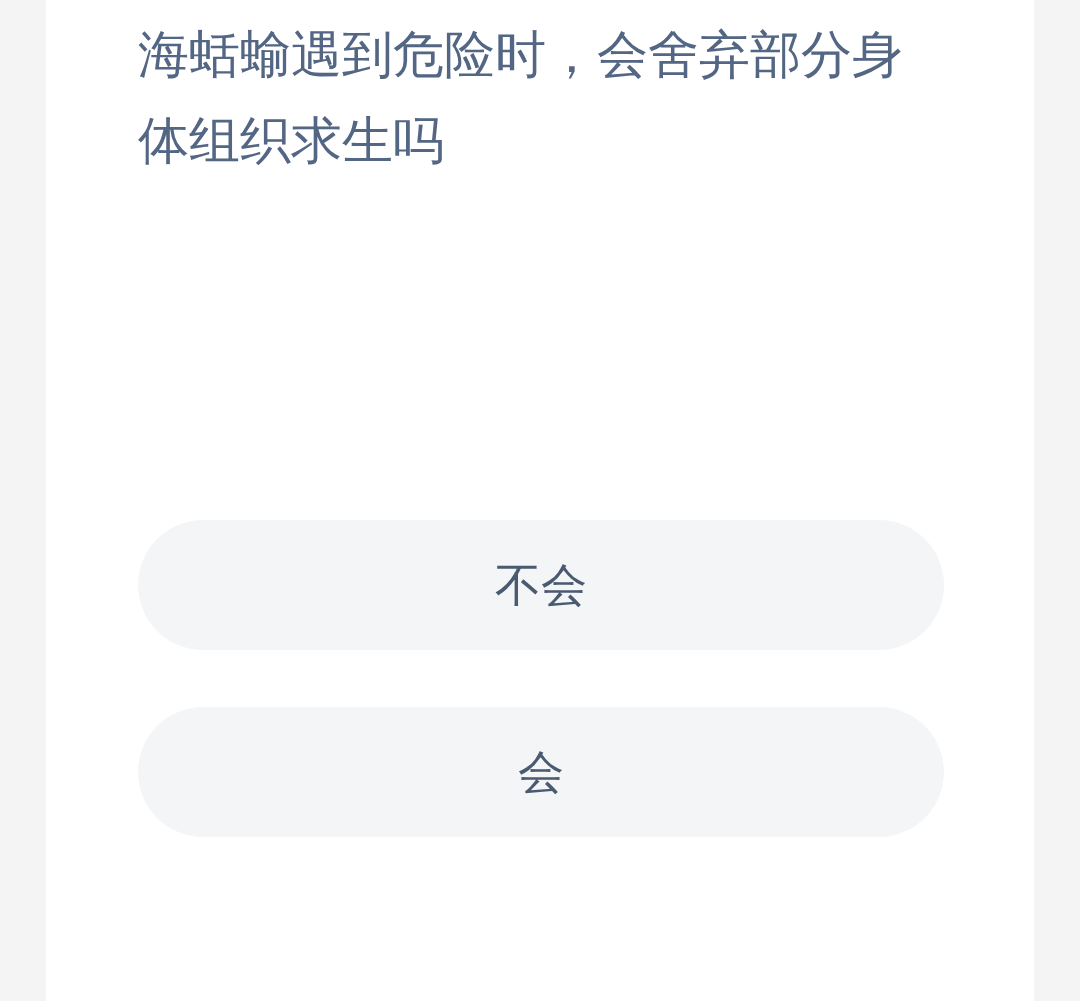 This screenshot has width=1080, height=1001. I want to click on answer-option-button: 会, so click(541, 772).